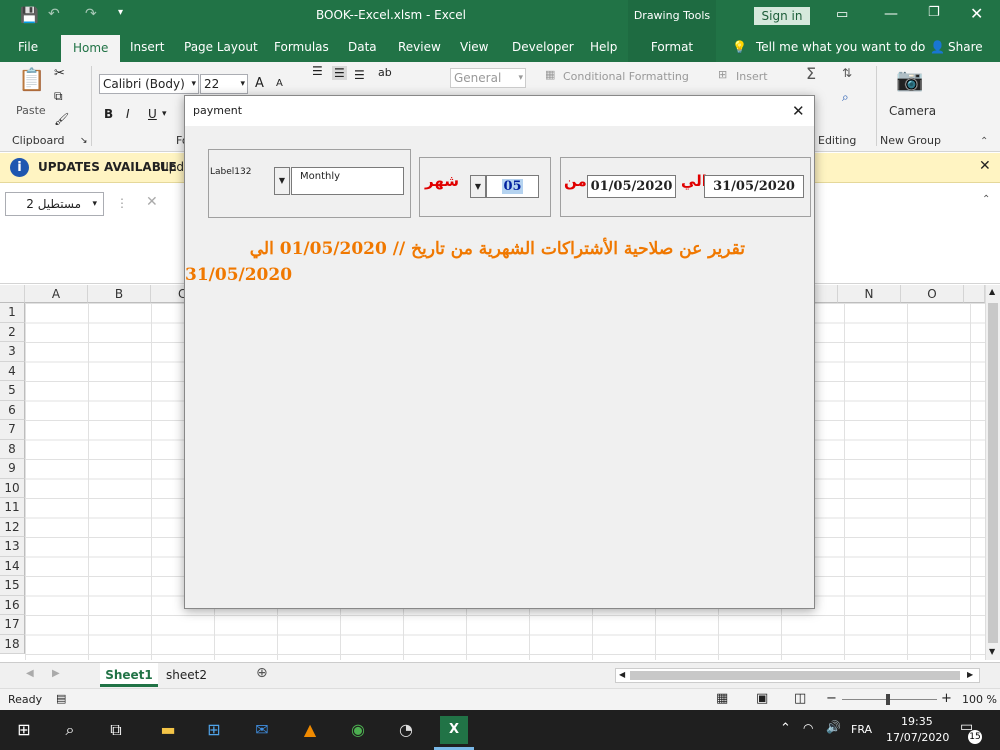 The width and height of the screenshot is (1000, 750). Describe the element at coordinates (986, 199) in the screenshot. I see `expand-formula-bar-icon: ⌃` at that location.